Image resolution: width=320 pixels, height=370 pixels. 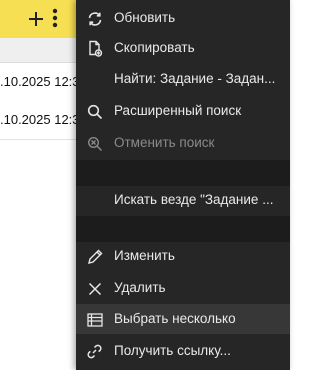 What do you see at coordinates (55, 18) in the screenshot?
I see `more-icon` at bounding box center [55, 18].